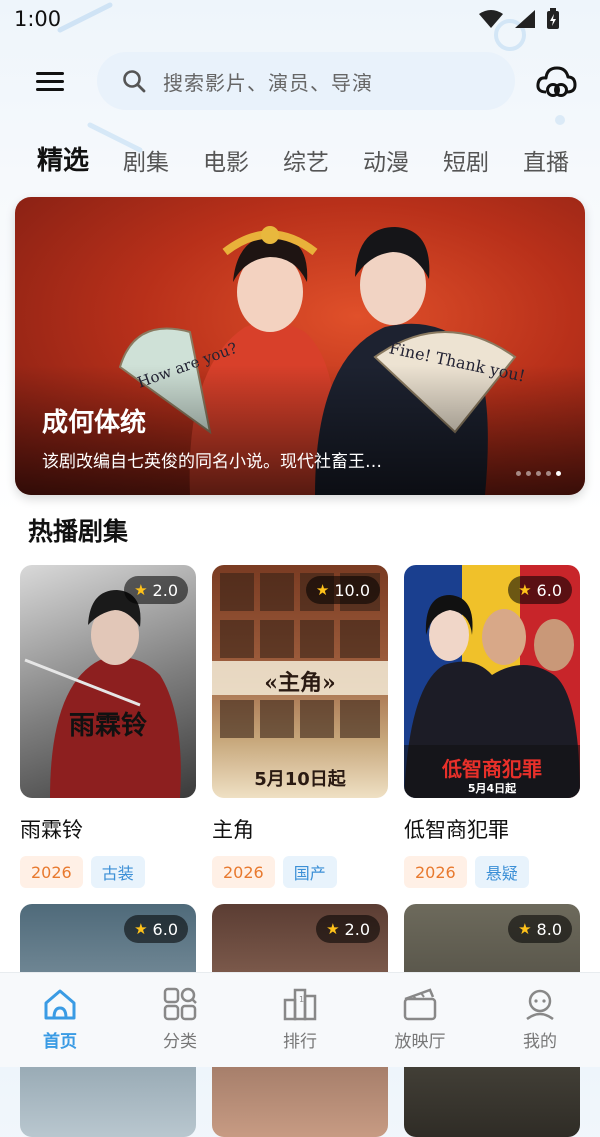 This screenshot has height=1137, width=600. Describe the element at coordinates (301, 999) in the screenshot. I see `svg-text: 1` at that location.